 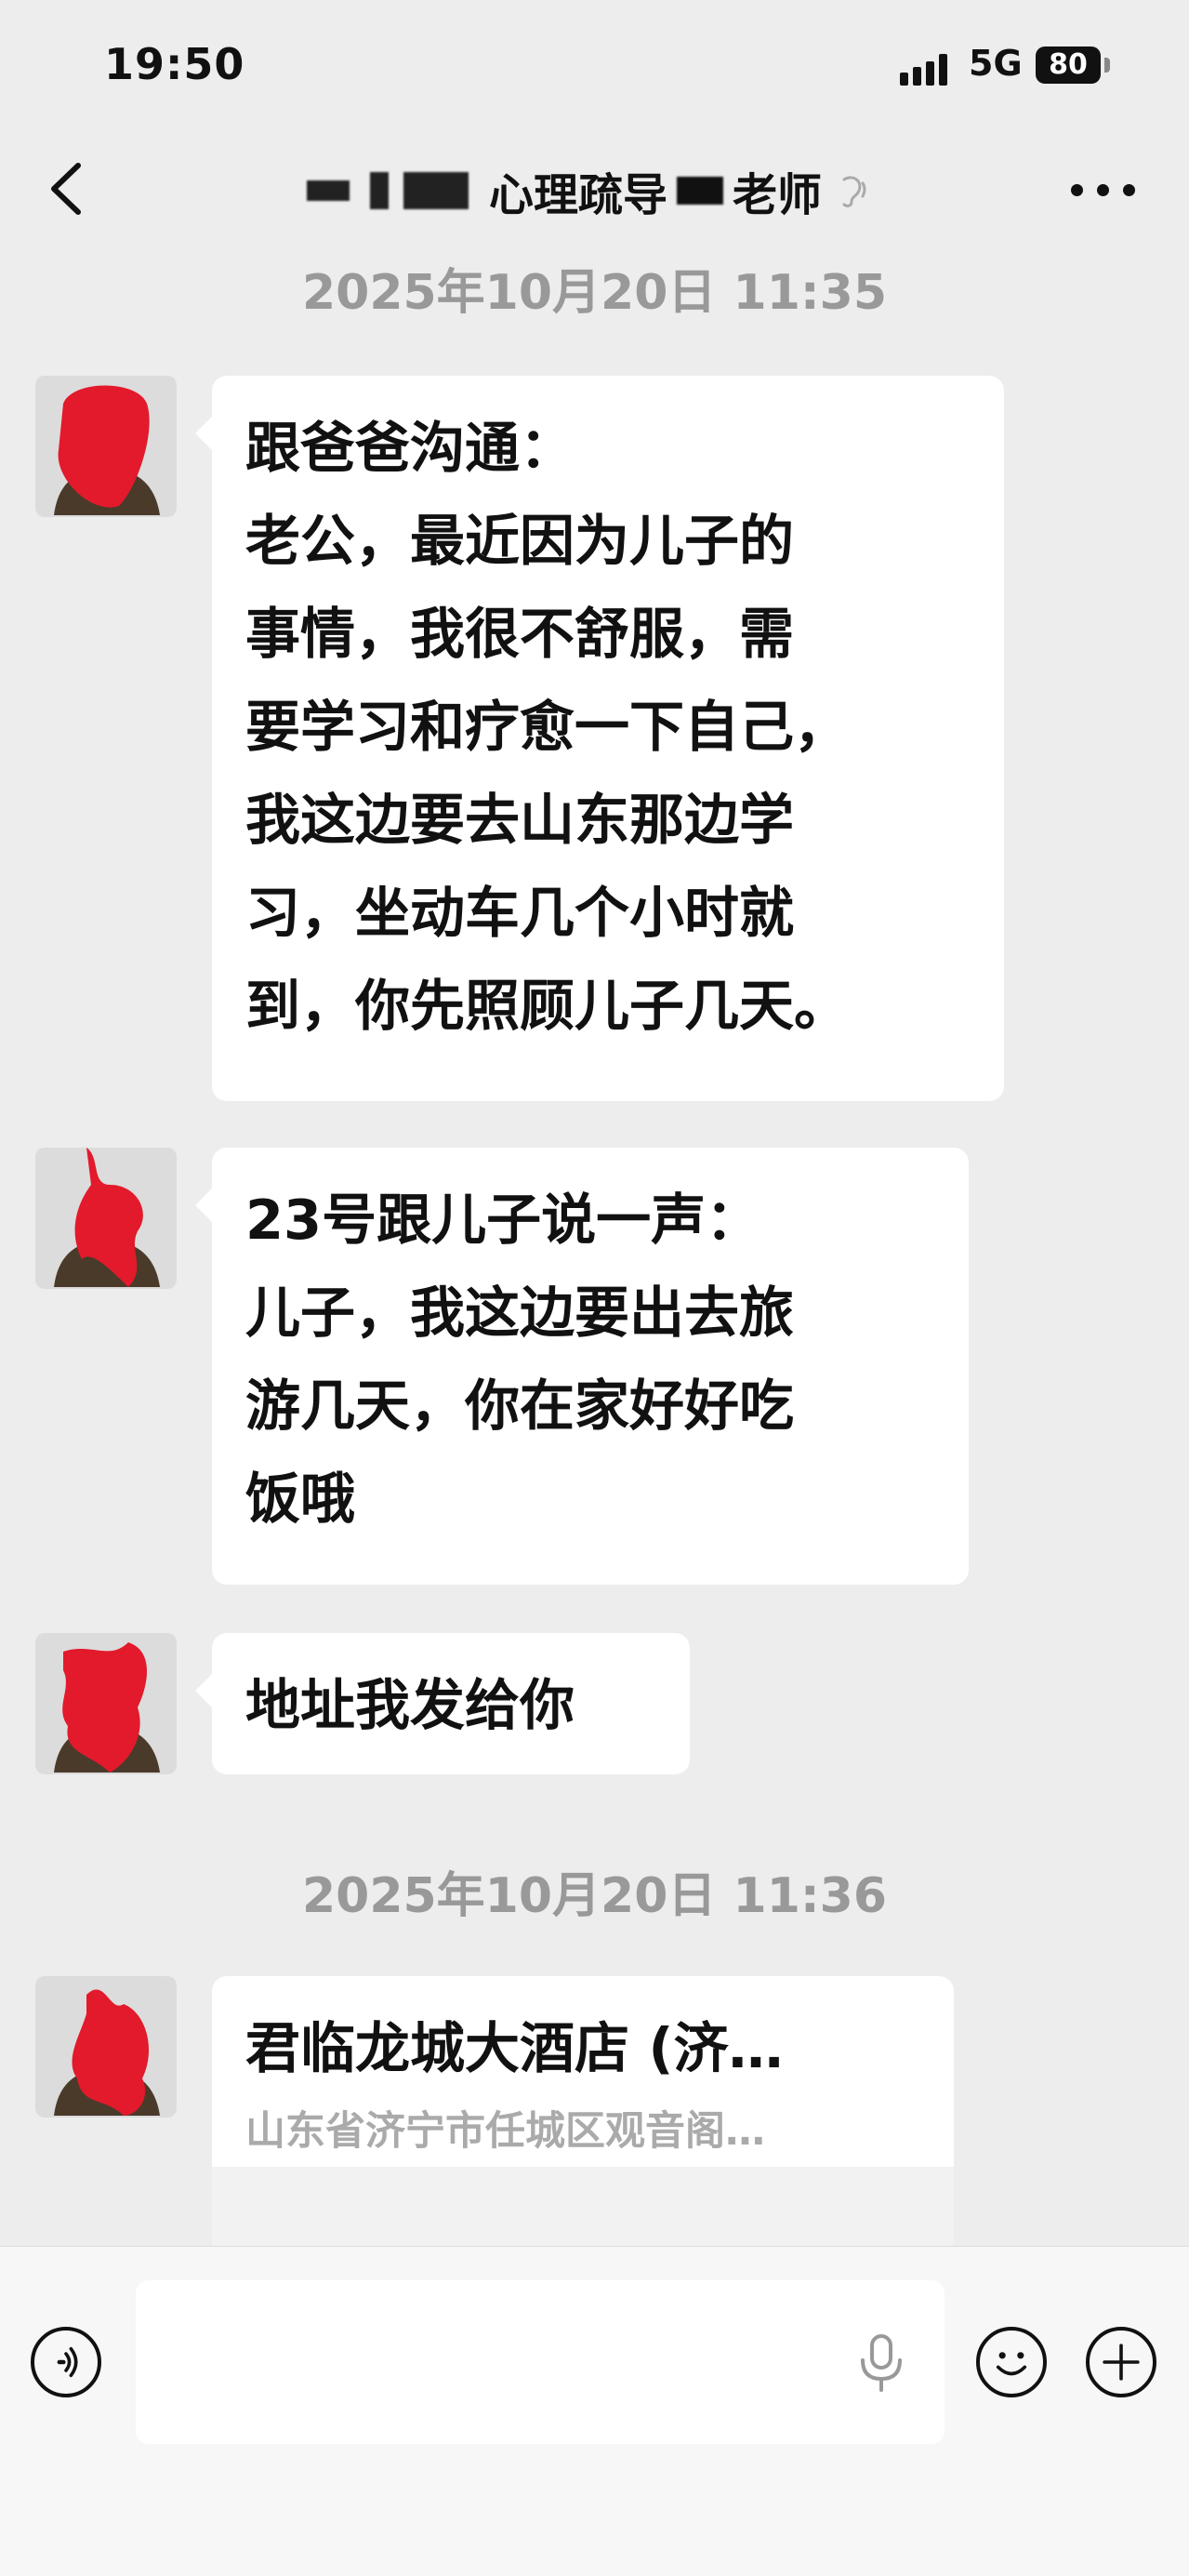 I want to click on chevron-left-icon, so click(x=69, y=188).